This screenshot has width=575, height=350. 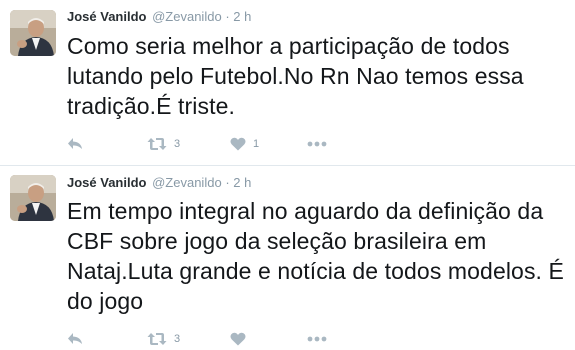 I want to click on tweet-actions: 3, so click(x=217, y=339).